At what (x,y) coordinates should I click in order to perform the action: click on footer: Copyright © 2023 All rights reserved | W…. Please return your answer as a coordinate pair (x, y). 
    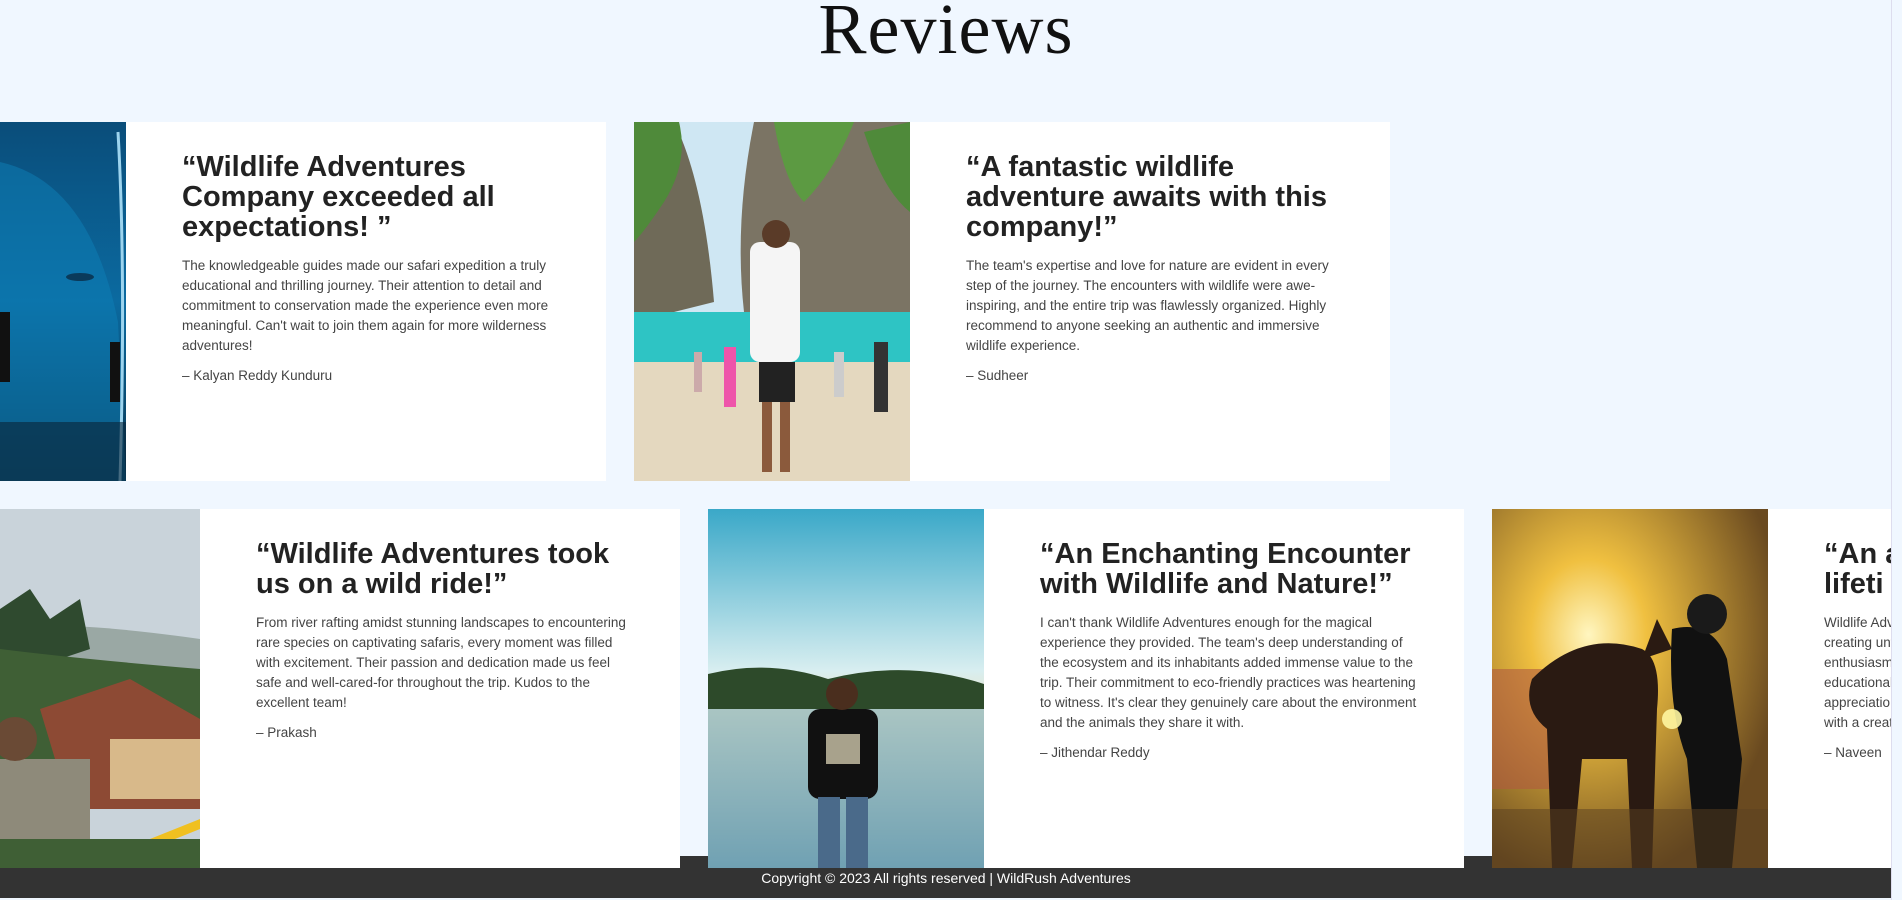
    Looking at the image, I should click on (951, 883).